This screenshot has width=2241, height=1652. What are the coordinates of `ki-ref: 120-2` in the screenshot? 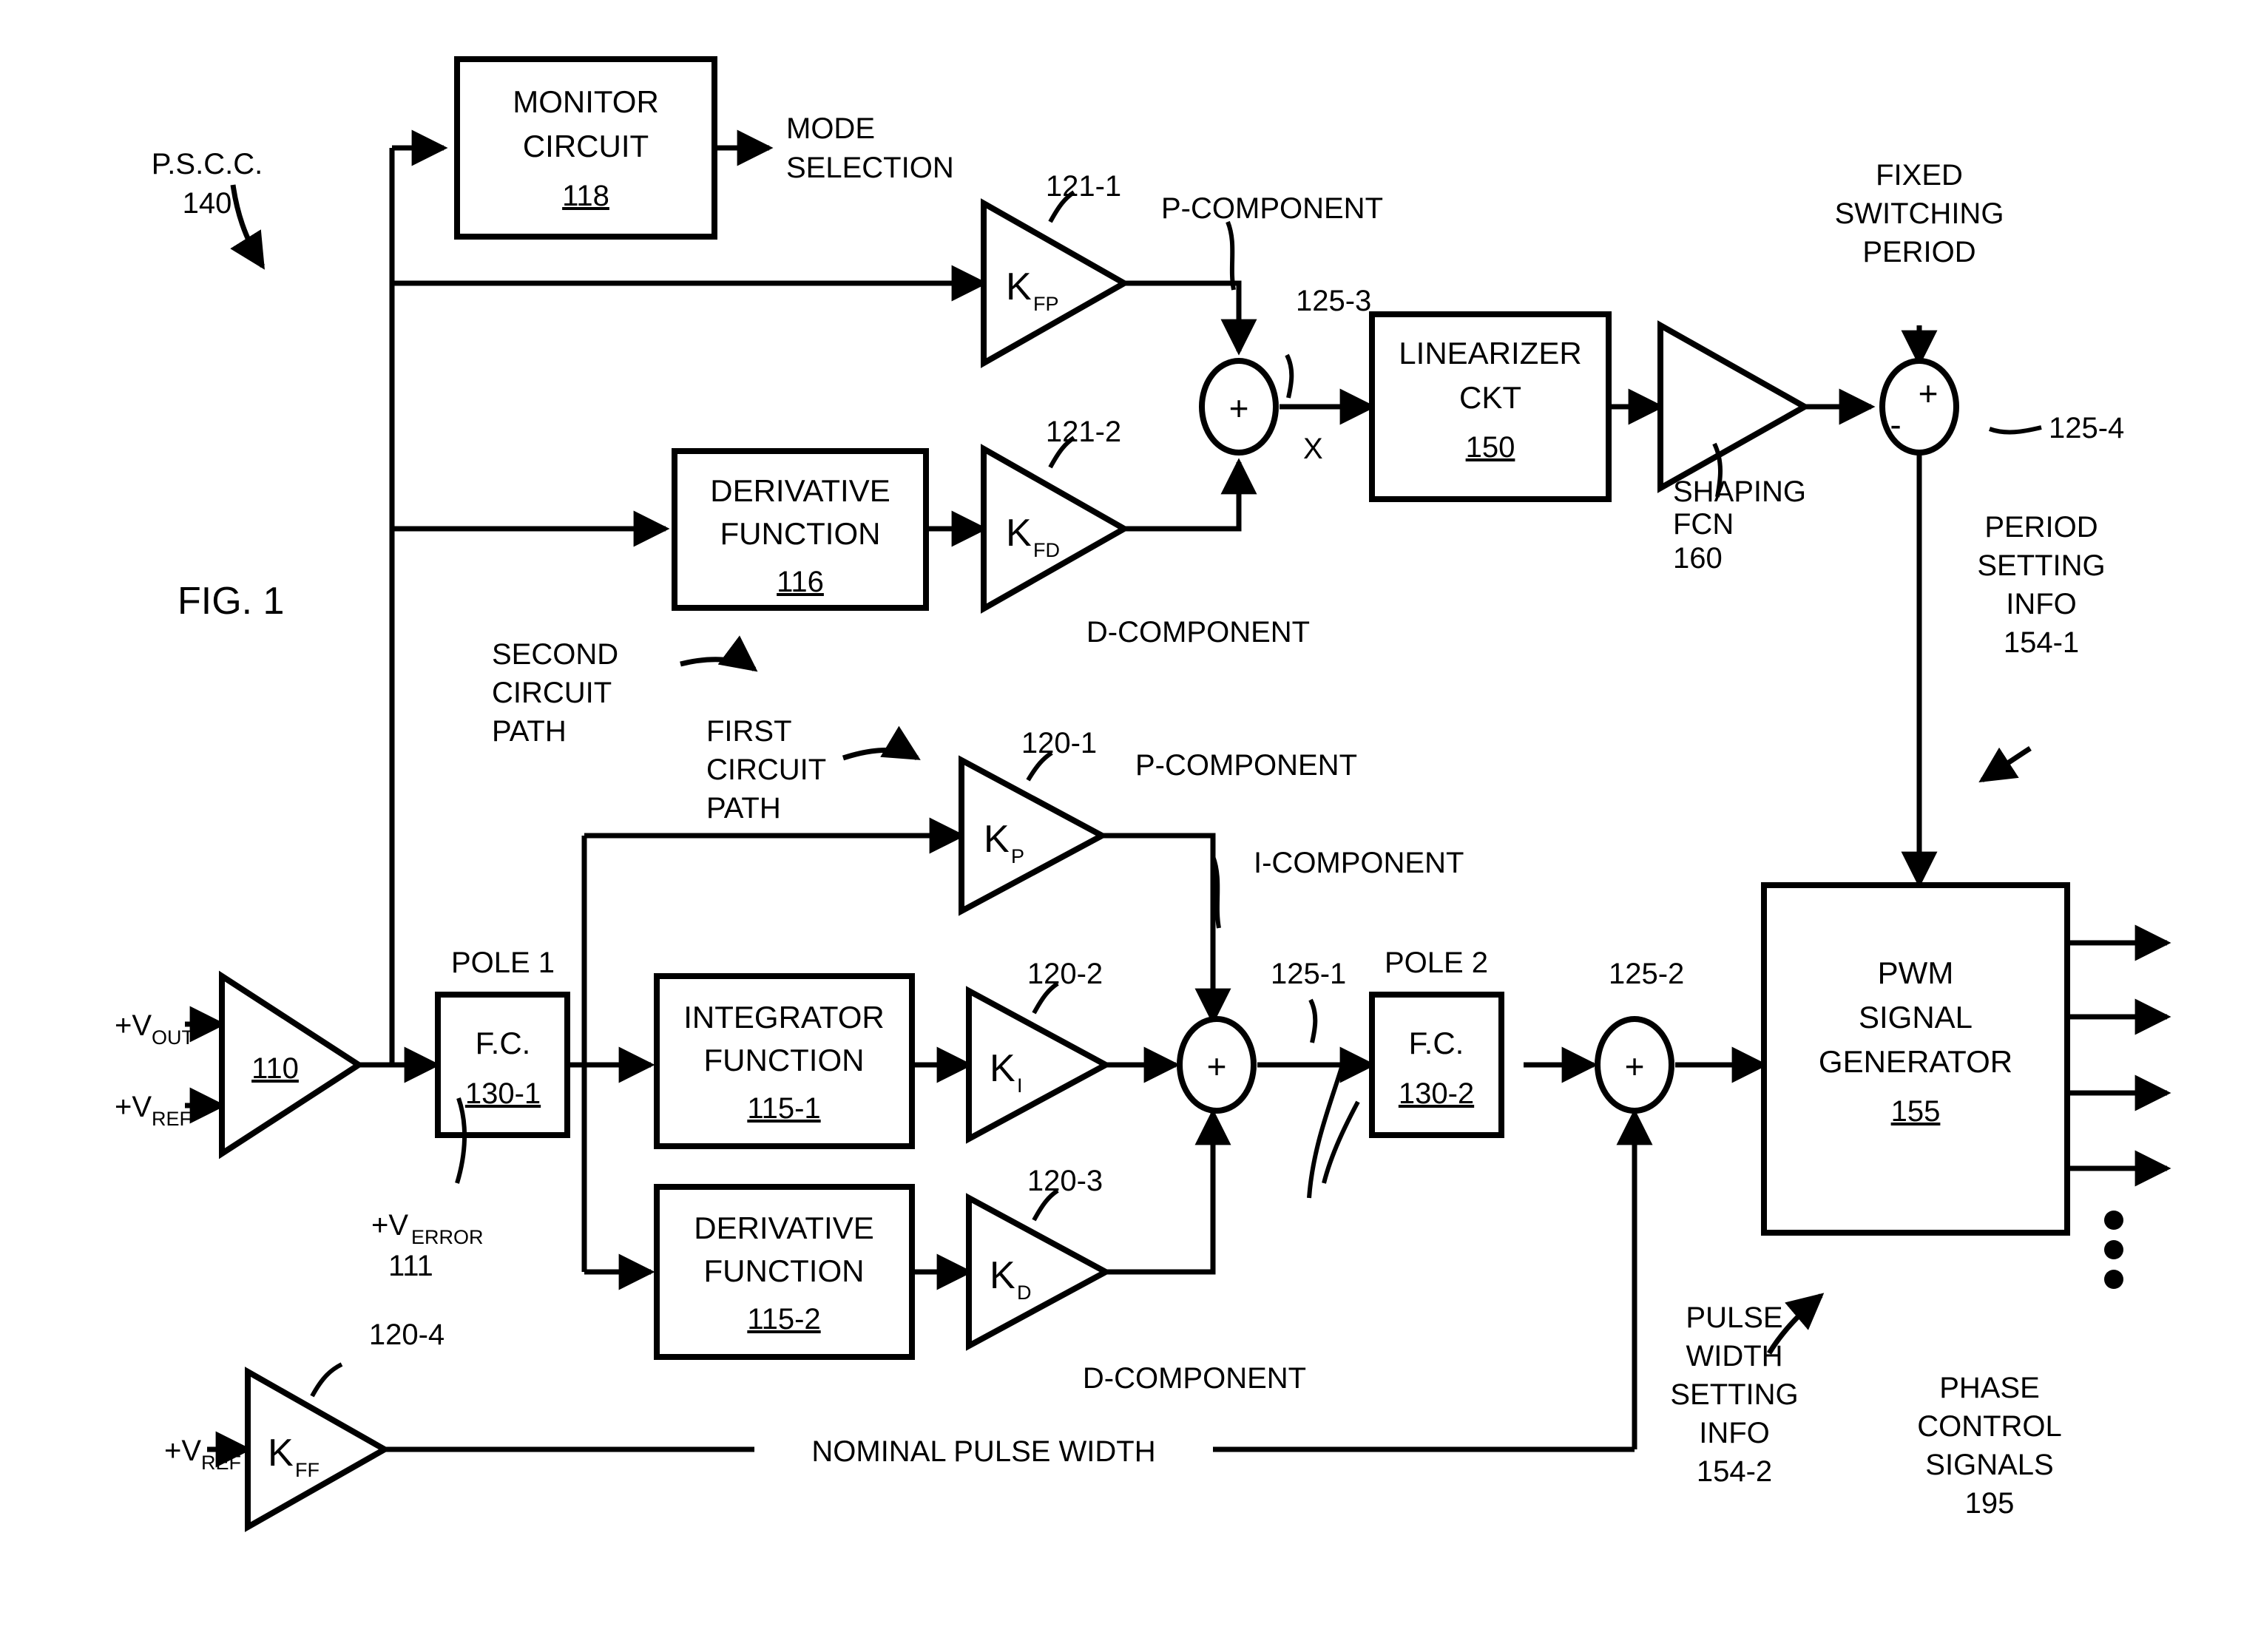 It's located at (1065, 974).